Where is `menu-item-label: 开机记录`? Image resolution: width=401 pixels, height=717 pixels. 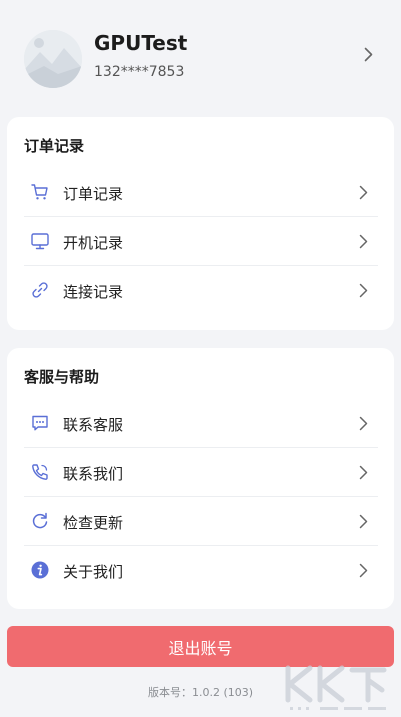 menu-item-label: 开机记录 is located at coordinates (93, 243).